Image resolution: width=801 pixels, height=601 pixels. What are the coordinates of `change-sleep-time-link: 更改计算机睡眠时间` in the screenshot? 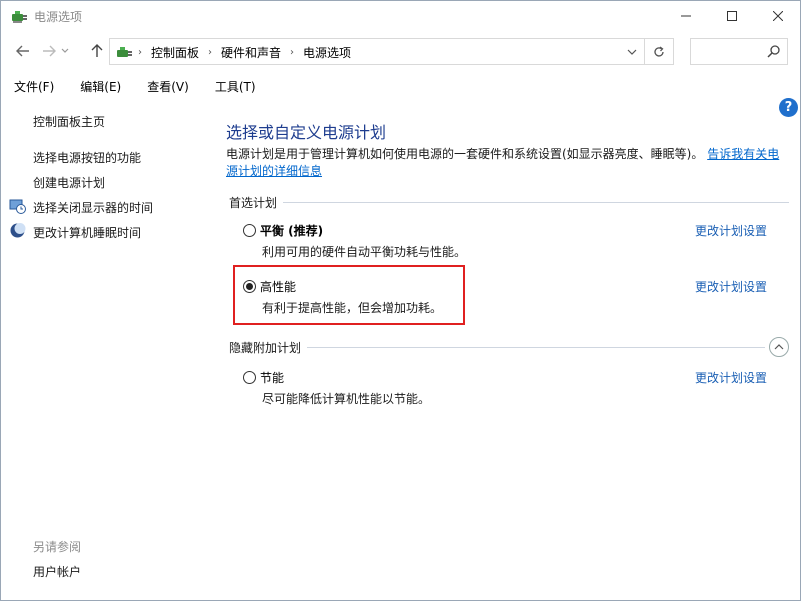 It's located at (87, 232).